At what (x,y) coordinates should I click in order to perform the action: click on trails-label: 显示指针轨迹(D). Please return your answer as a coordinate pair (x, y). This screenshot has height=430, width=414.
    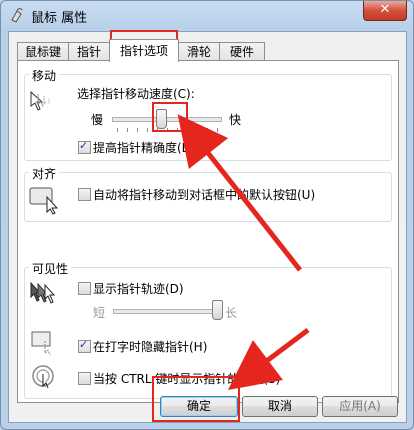
    Looking at the image, I should click on (138, 289).